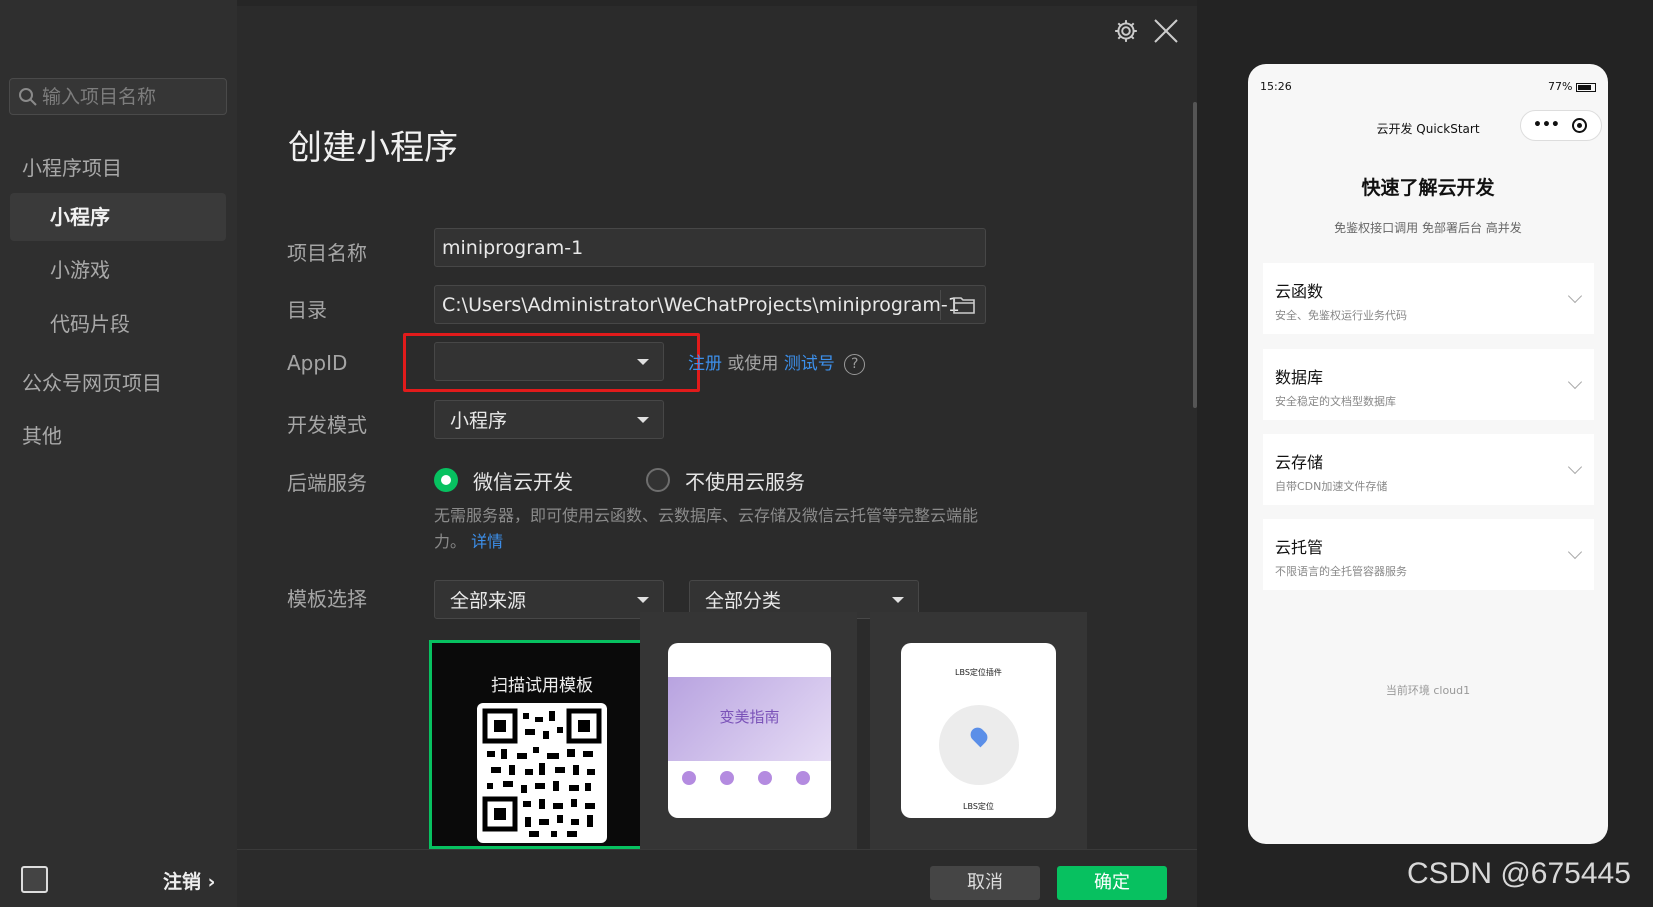  I want to click on directory-divider, so click(940, 305).